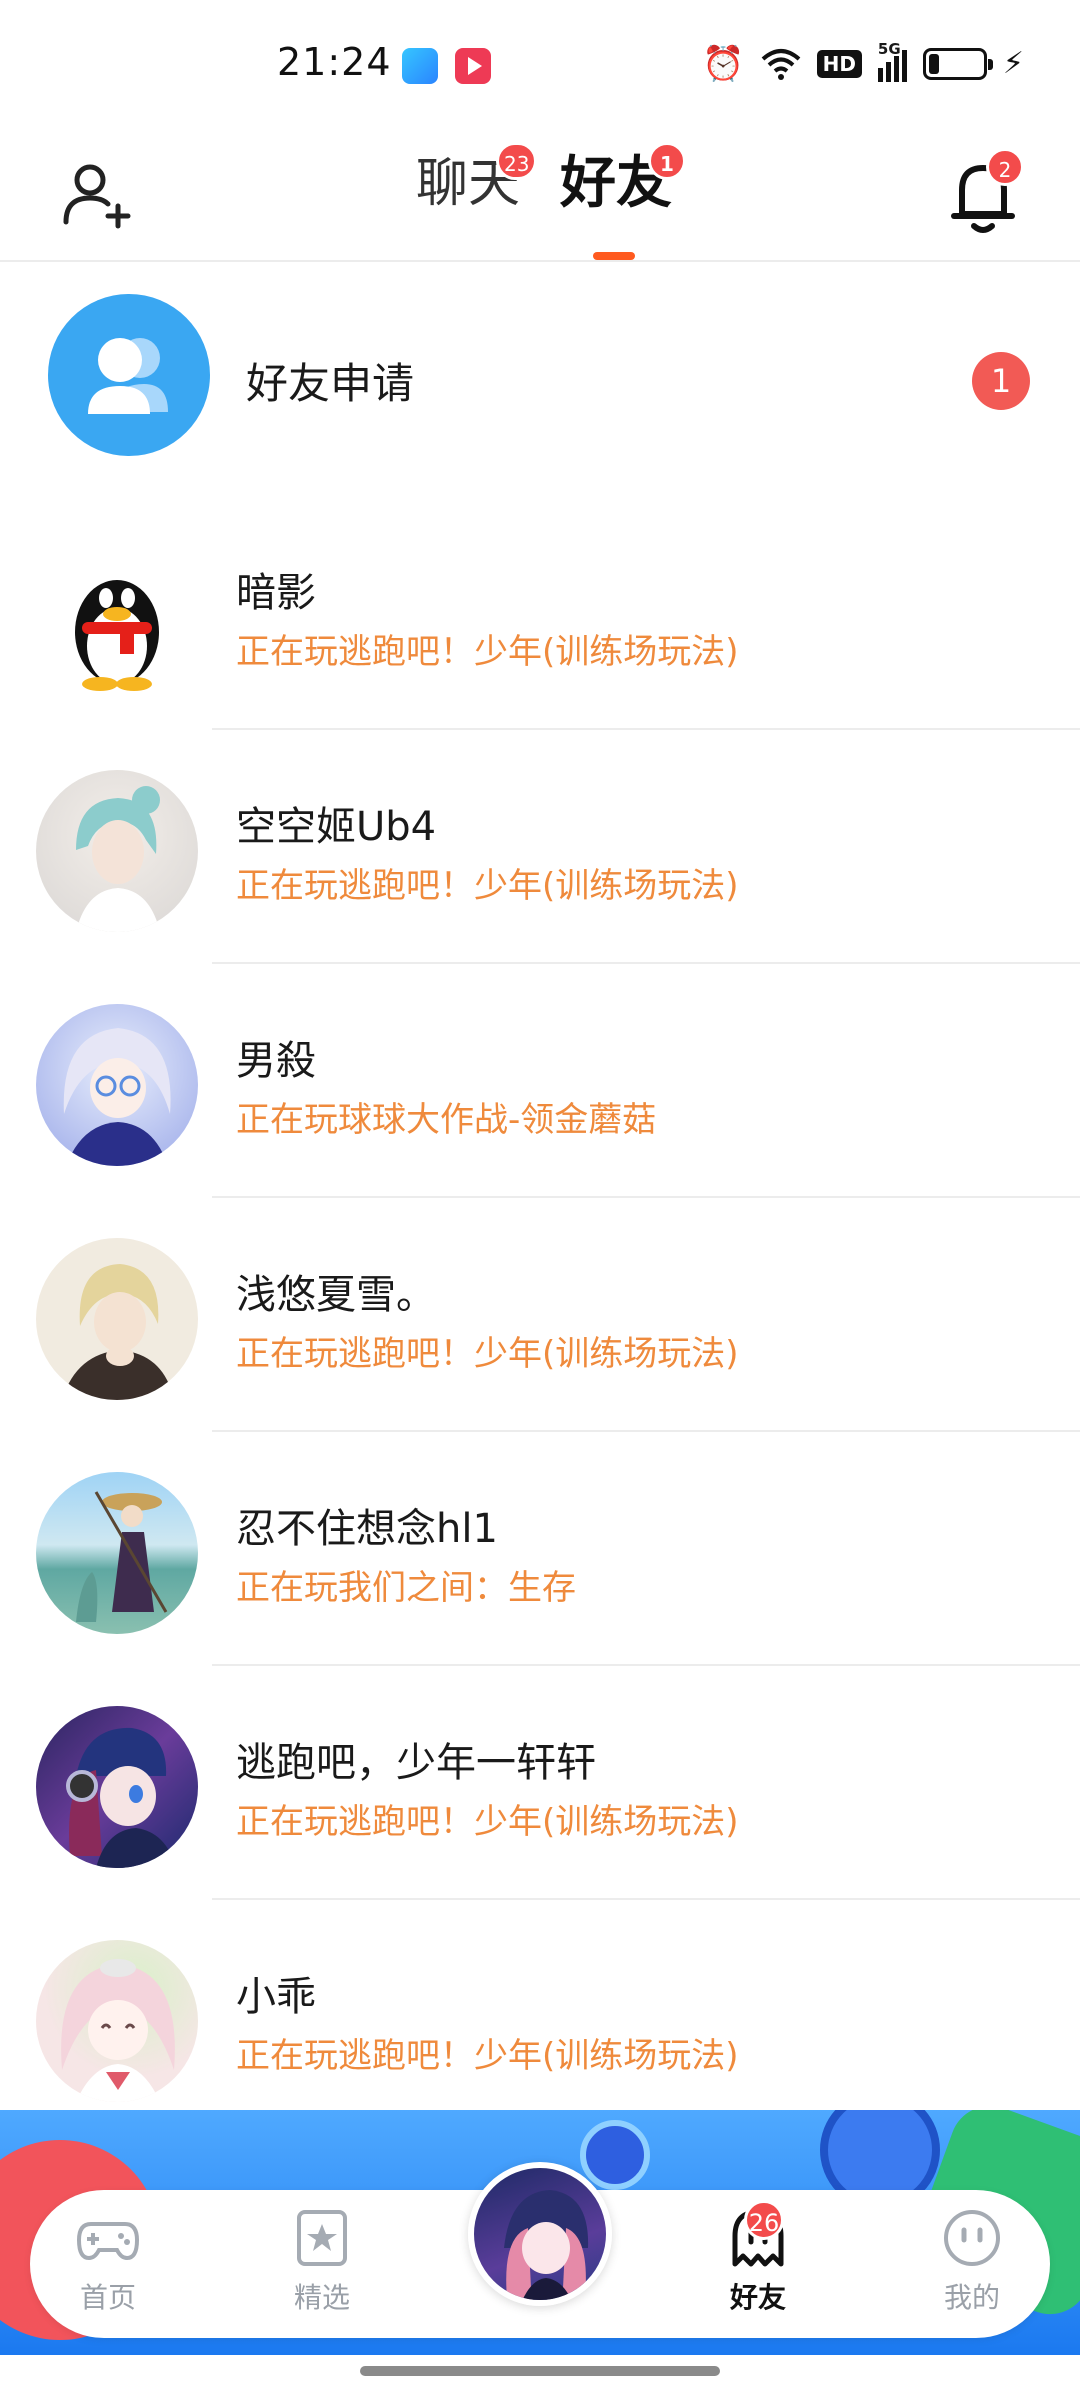  What do you see at coordinates (1001, 381) in the screenshot?
I see `friend-request-badge: 1` at bounding box center [1001, 381].